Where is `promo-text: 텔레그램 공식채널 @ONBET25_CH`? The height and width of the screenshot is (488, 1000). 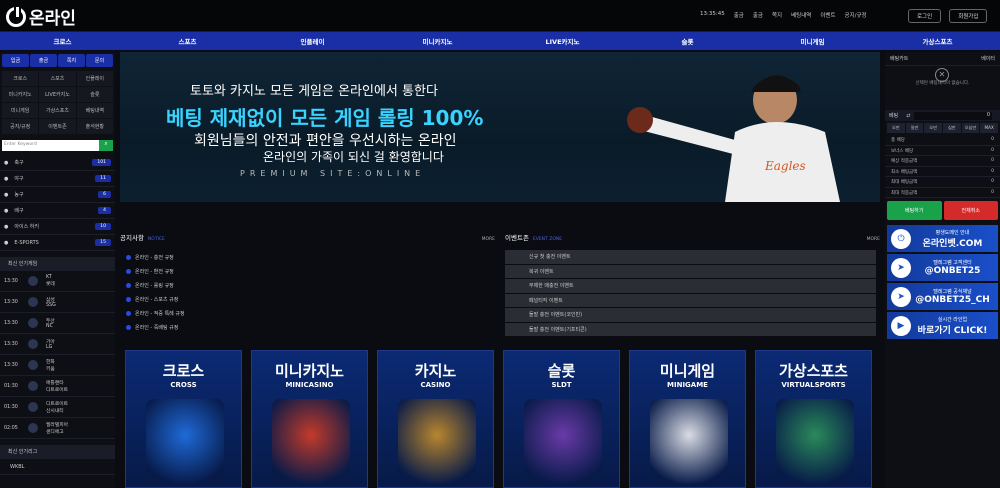 promo-text: 텔레그램 공식채널 @ONBET25_CH is located at coordinates (952, 296).